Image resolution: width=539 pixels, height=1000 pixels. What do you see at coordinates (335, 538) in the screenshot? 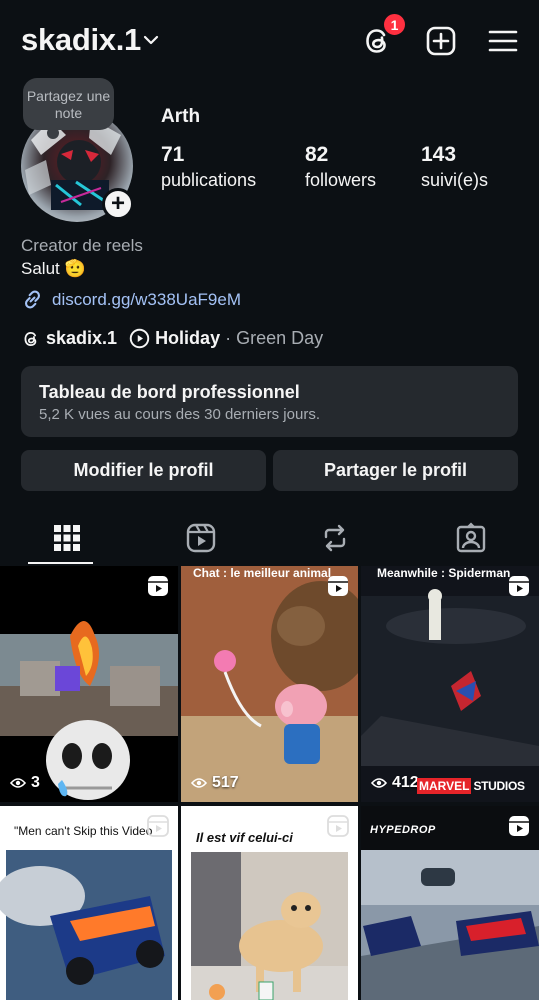
I see `reposts-icon` at bounding box center [335, 538].